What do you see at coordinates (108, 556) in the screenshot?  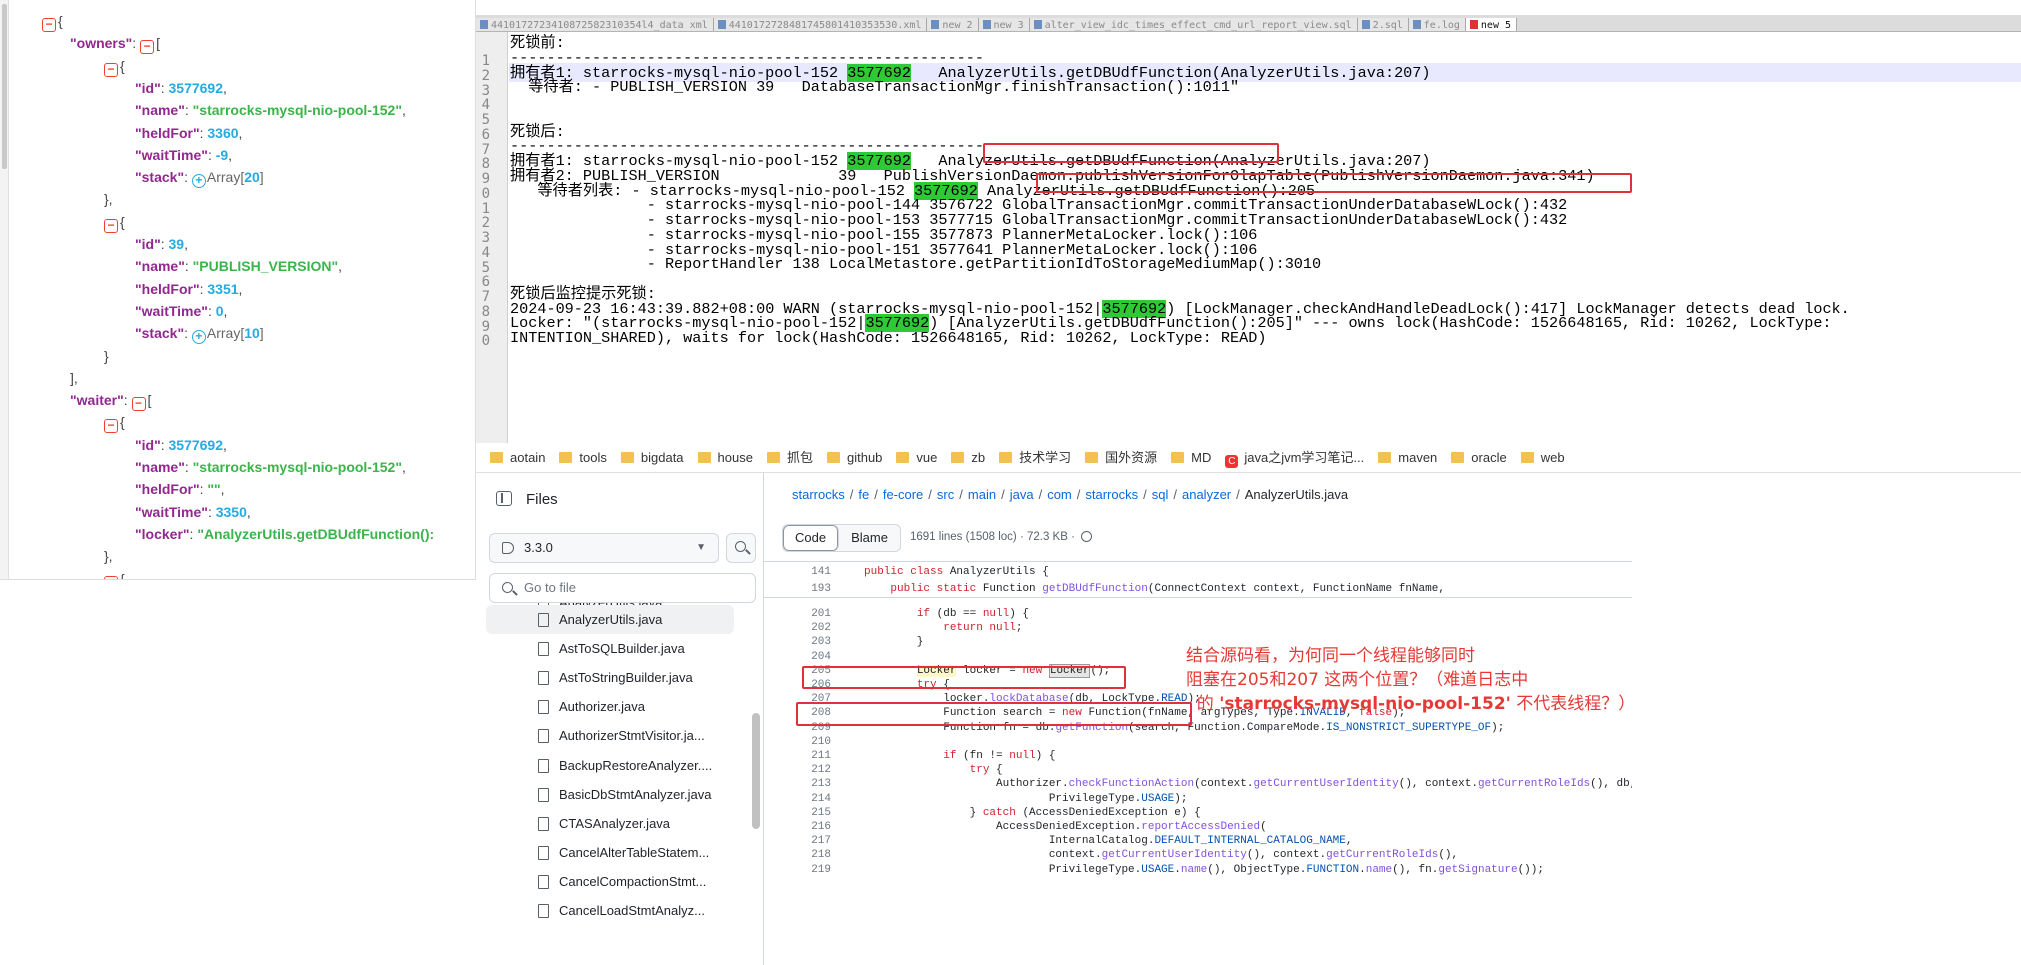 I see `json-punct: },` at bounding box center [108, 556].